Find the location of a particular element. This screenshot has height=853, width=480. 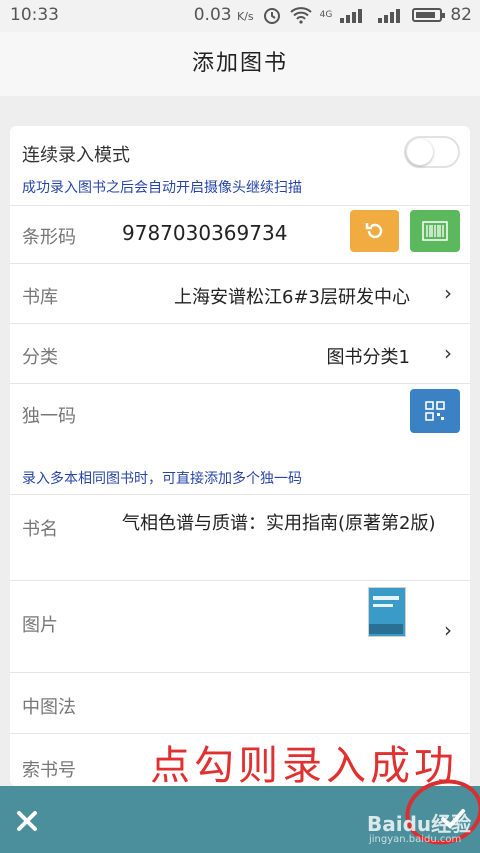

app-header: 添加图书 is located at coordinates (240, 64).